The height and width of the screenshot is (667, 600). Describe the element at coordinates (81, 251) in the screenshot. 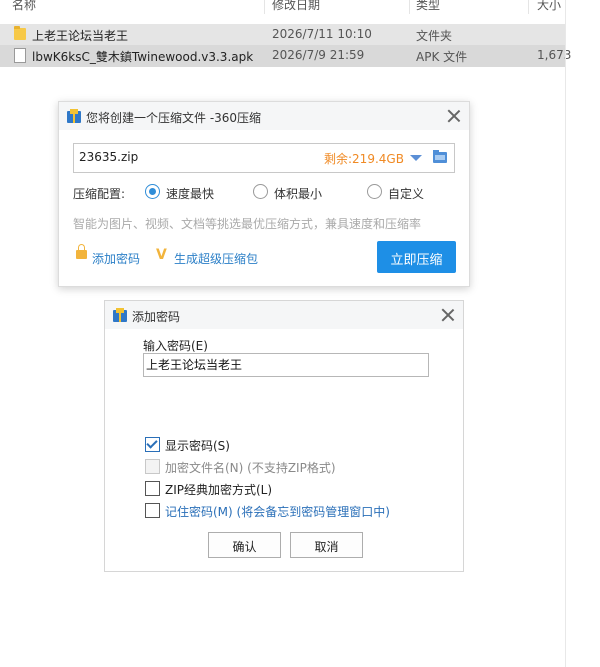

I see `lock-icon` at that location.